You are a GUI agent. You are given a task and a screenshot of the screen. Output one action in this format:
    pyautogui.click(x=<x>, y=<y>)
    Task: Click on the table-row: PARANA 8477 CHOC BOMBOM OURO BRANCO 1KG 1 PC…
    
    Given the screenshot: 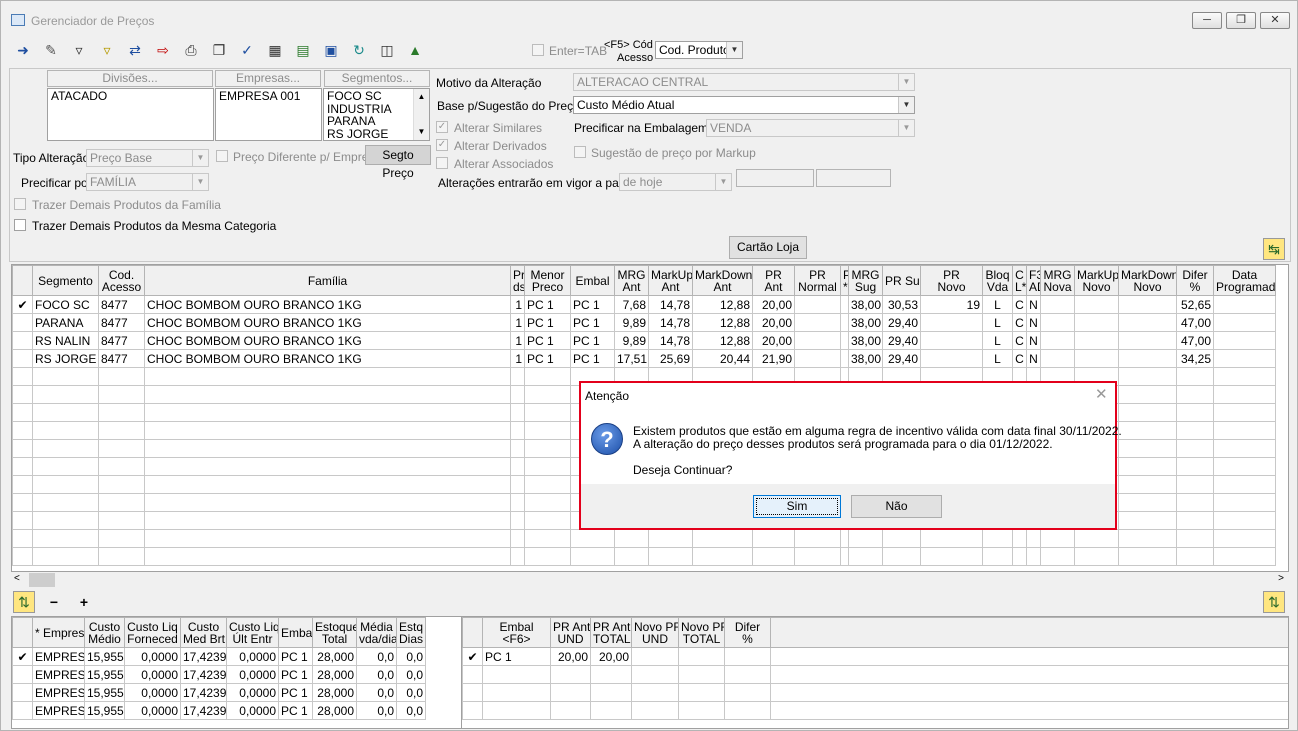 What is the action you would take?
    pyautogui.click(x=644, y=322)
    